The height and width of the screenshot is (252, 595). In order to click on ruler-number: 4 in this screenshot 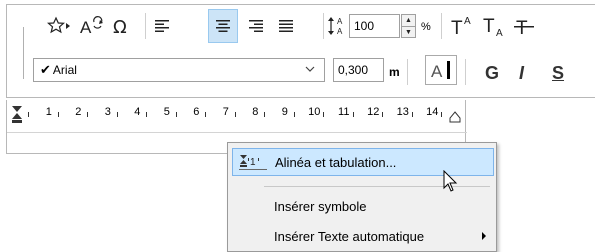, I will do `click(137, 112)`.